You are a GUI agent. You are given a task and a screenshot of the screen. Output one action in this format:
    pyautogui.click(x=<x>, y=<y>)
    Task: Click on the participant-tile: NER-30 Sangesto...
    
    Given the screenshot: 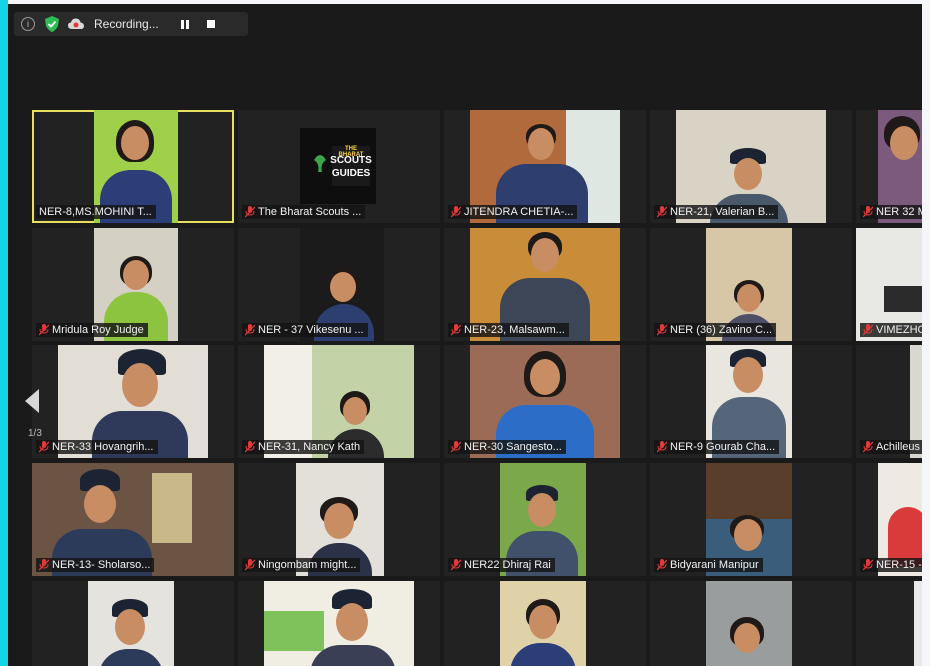 What is the action you would take?
    pyautogui.click(x=545, y=401)
    